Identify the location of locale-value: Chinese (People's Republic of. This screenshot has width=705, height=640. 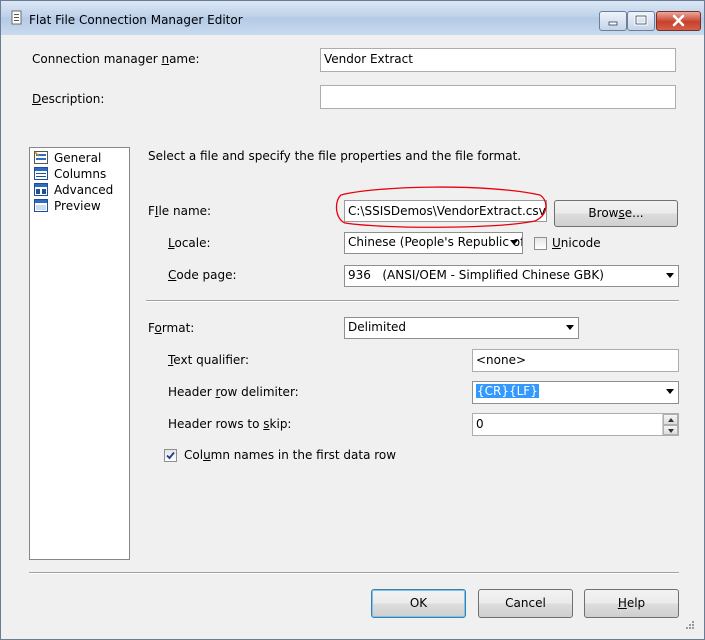
(435, 242).